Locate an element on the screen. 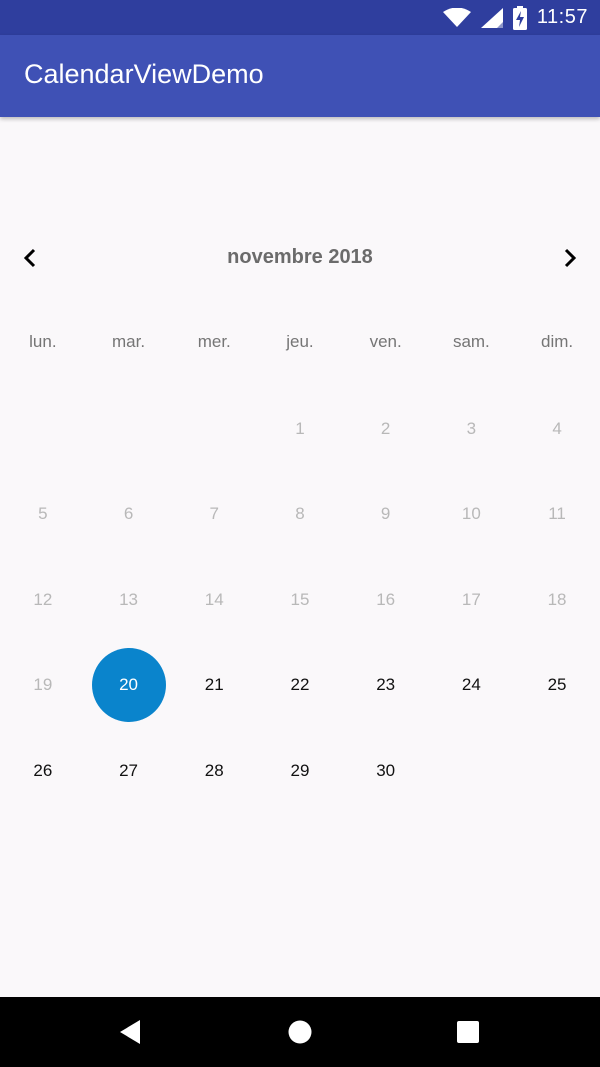 Image resolution: width=600 pixels, height=1067 pixels. day-number: 1 is located at coordinates (300, 428).